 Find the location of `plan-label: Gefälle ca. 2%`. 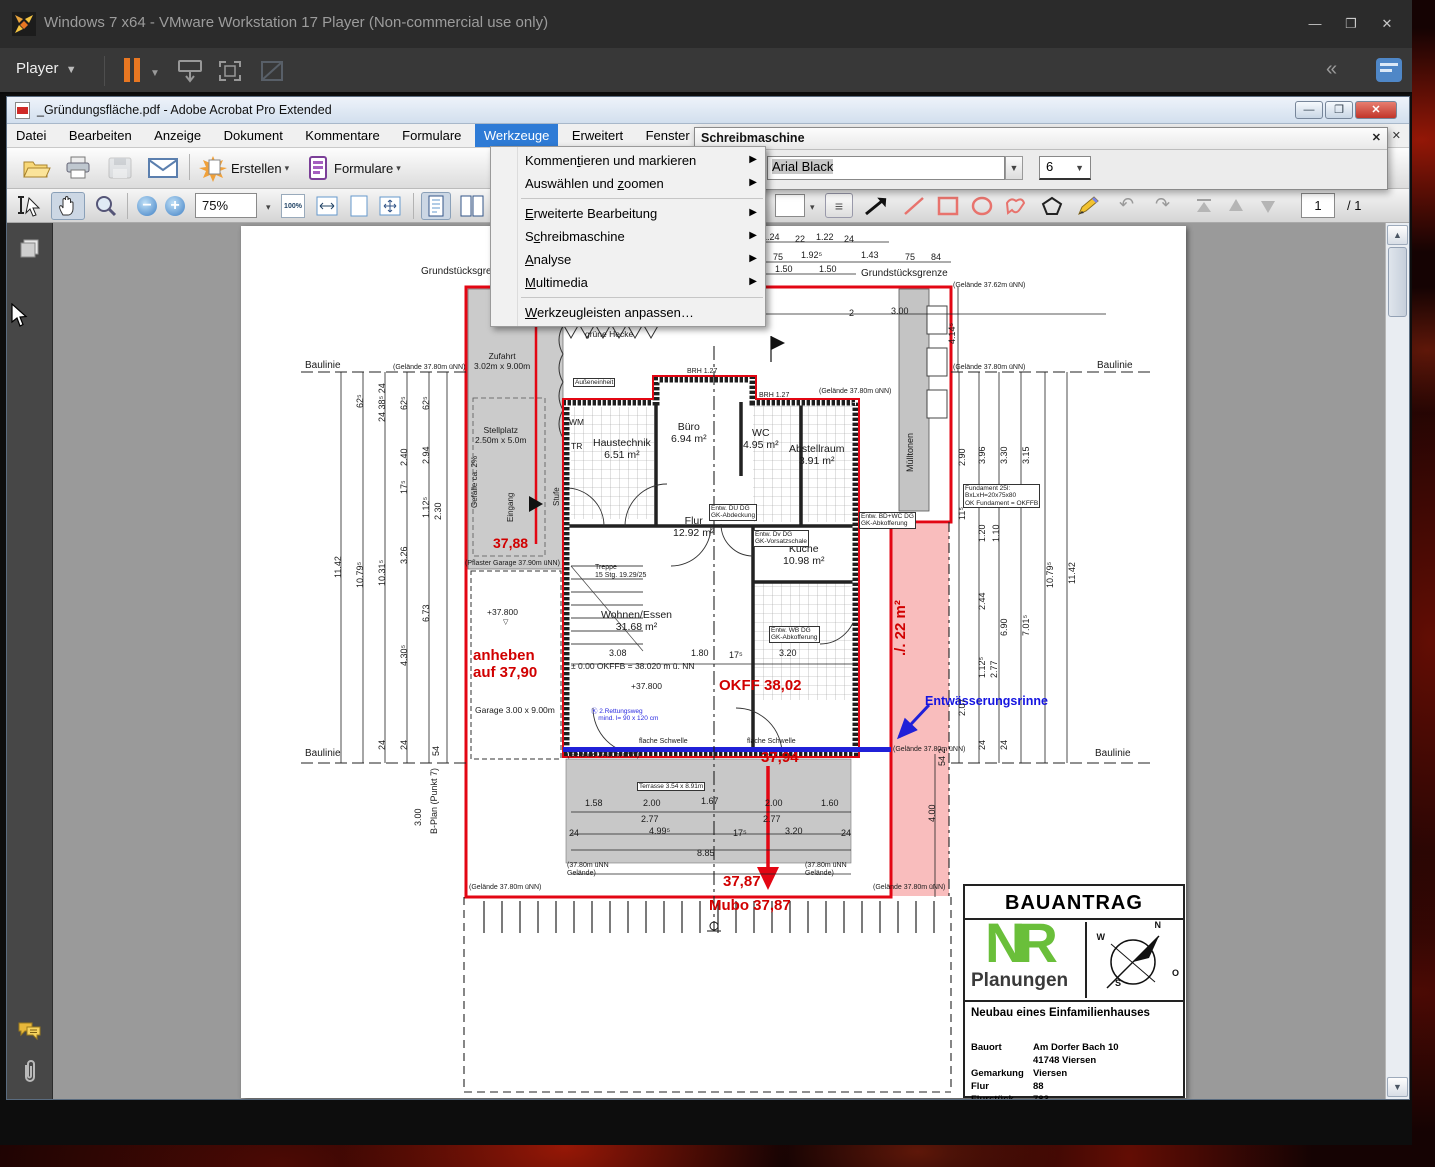

plan-label: Gefälle ca. 2% is located at coordinates (474, 481).